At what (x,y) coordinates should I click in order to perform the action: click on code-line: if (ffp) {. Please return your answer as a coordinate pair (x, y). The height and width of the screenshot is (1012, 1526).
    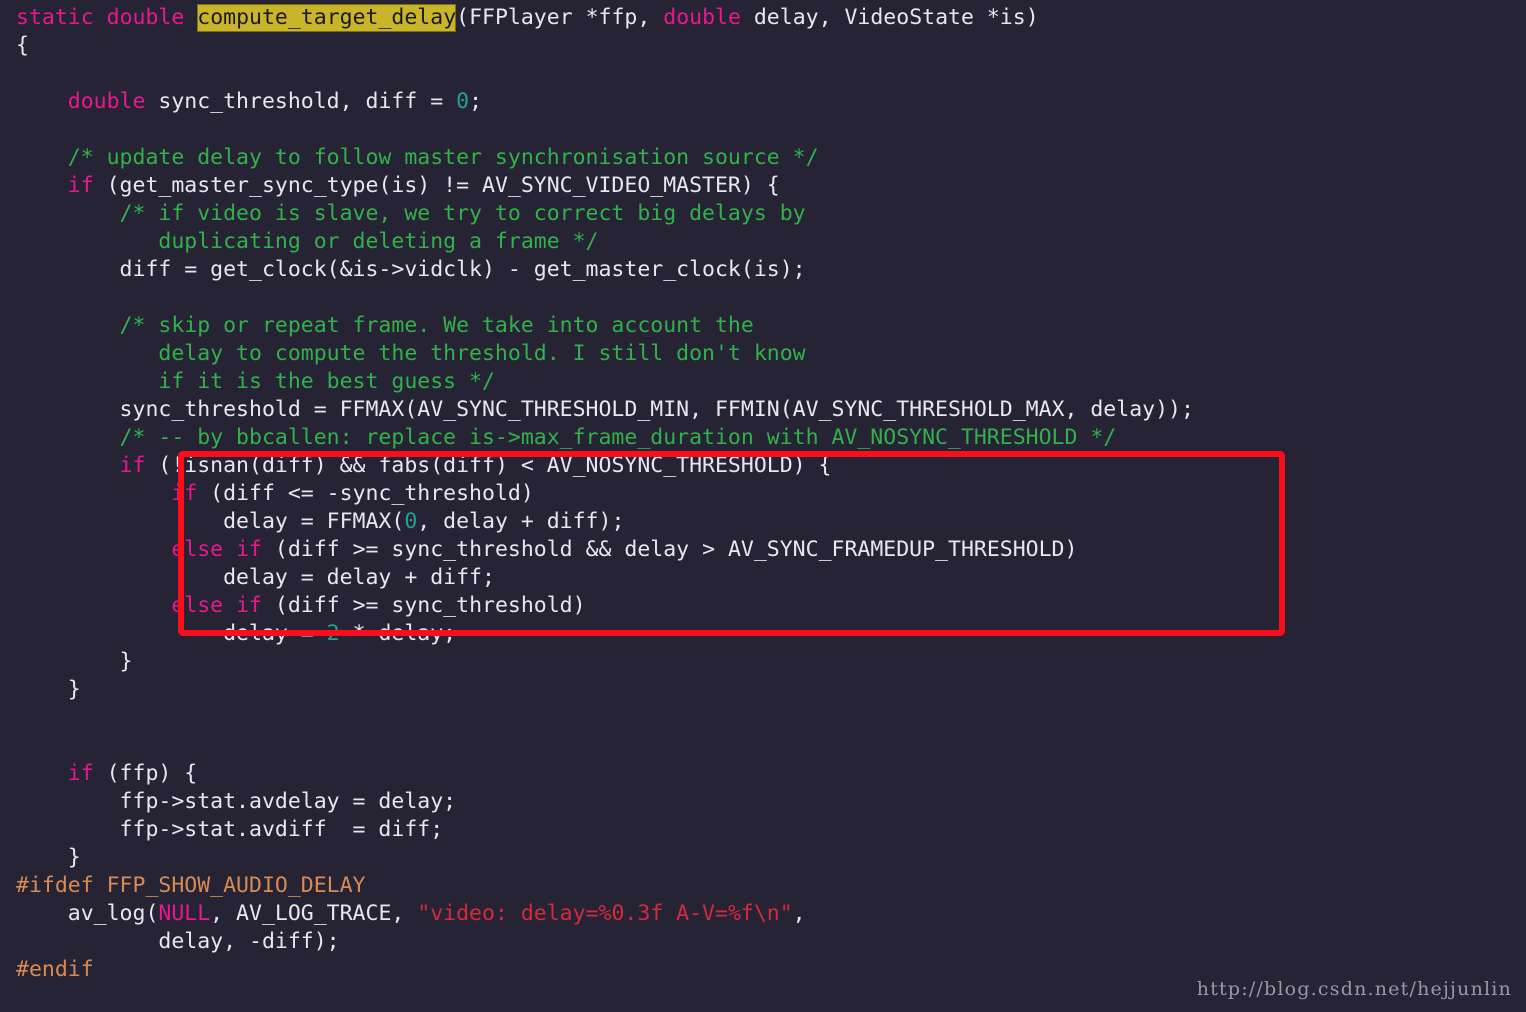
    Looking at the image, I should click on (605, 774).